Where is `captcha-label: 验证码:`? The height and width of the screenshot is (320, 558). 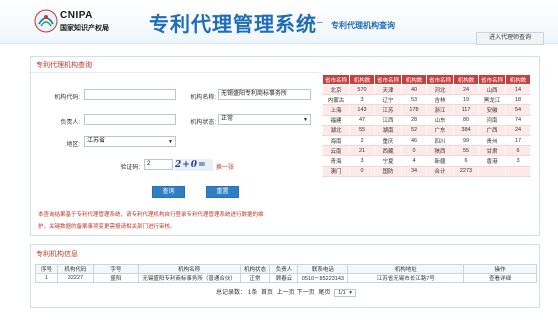
captcha-label: 验证码: is located at coordinates (130, 168).